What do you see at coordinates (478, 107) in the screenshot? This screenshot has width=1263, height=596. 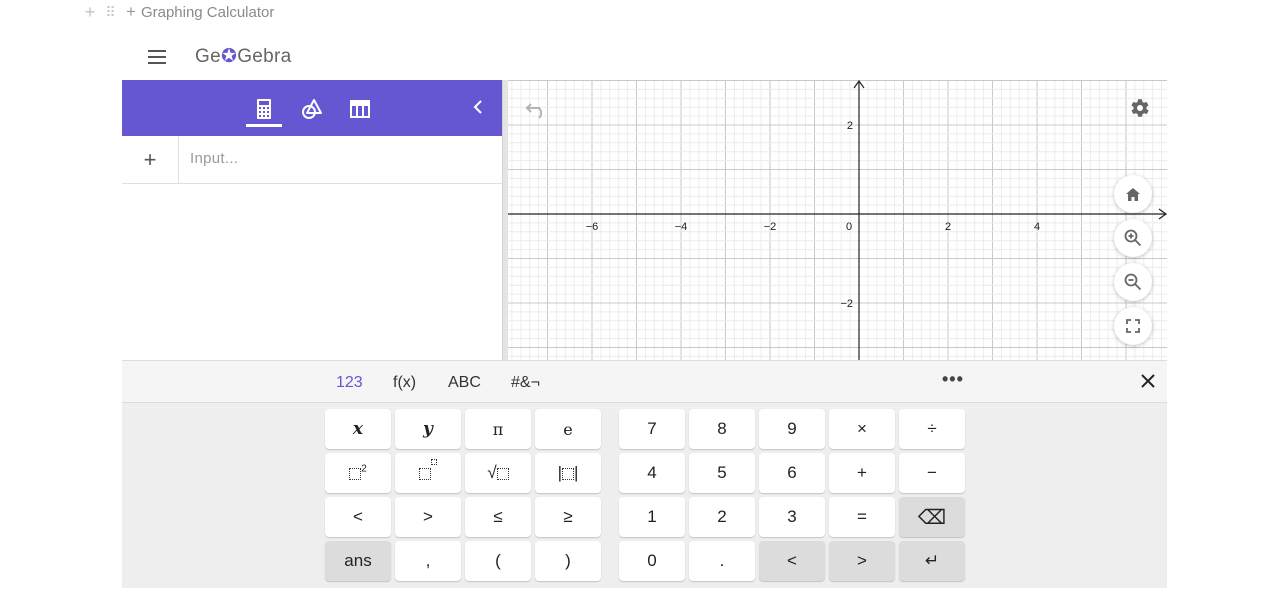 I see `collapse-panel-chevron-icon` at bounding box center [478, 107].